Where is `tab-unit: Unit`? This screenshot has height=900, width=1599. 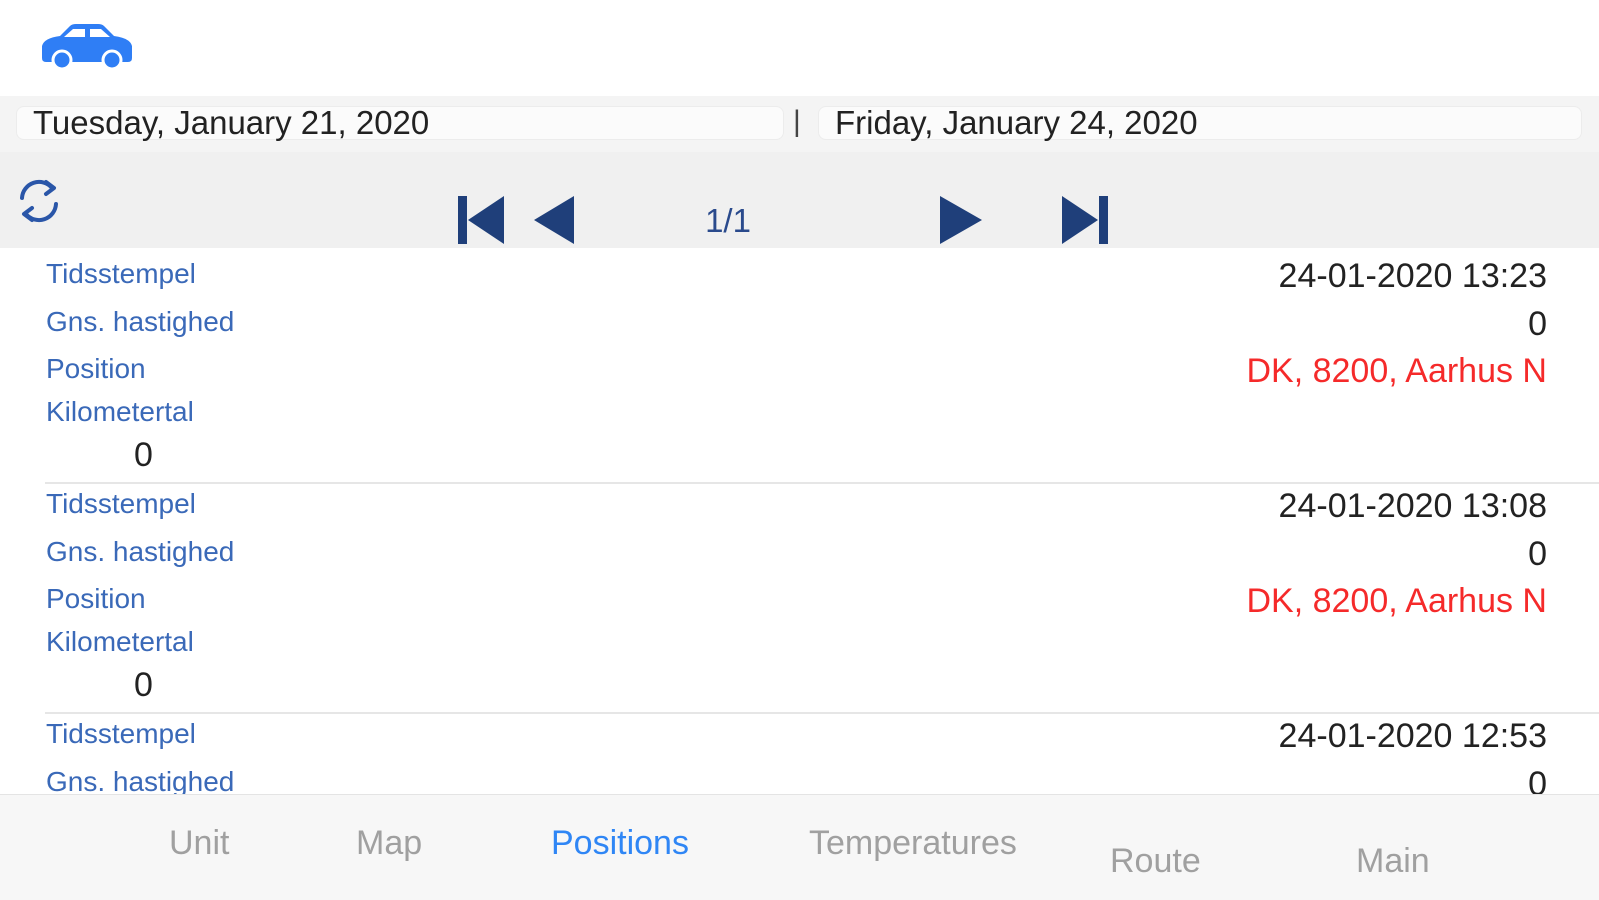 tab-unit: Unit is located at coordinates (199, 843).